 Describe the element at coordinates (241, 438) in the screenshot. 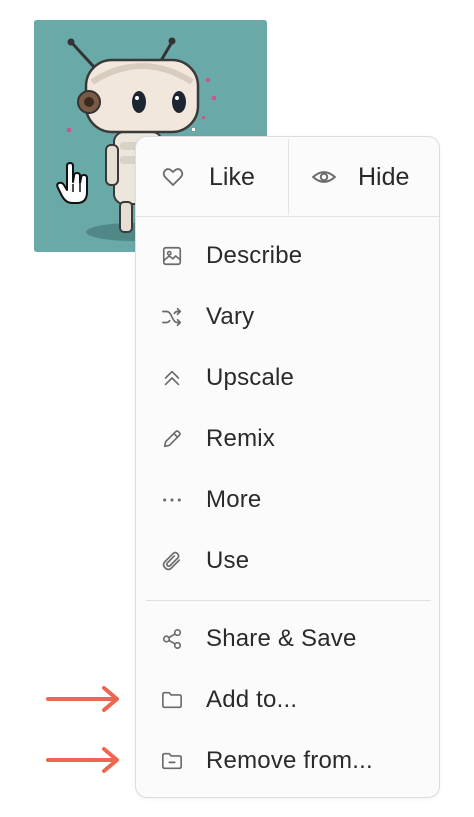

I see `menu-item-label: Remix` at that location.